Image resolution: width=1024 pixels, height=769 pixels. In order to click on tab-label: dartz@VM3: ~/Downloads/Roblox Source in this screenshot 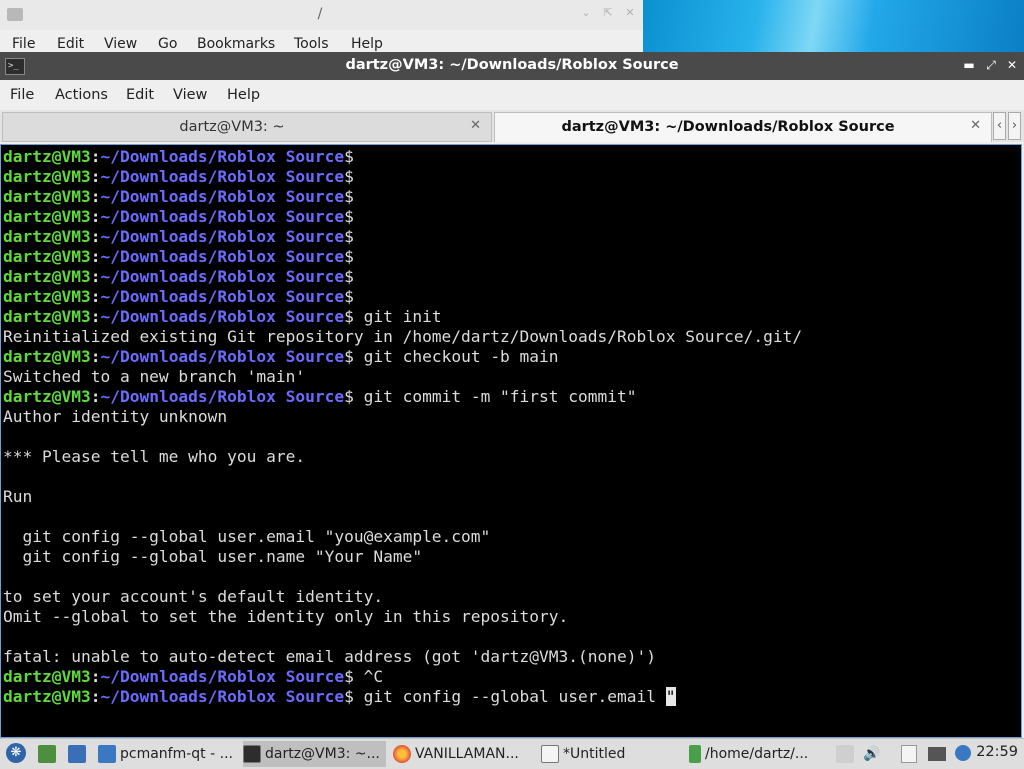, I will do `click(728, 127)`.